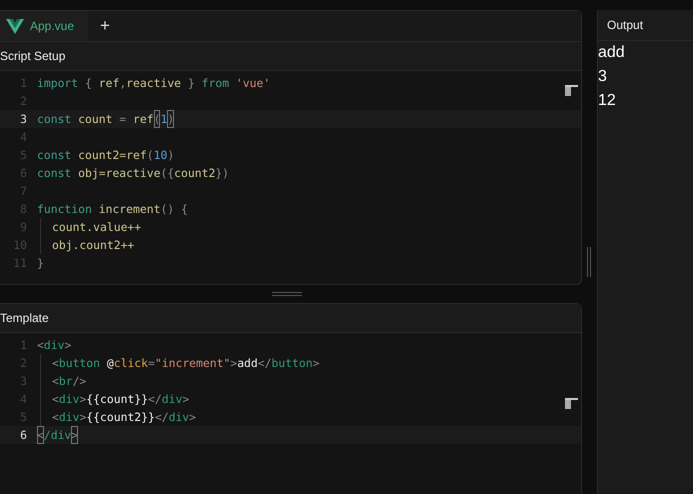 The width and height of the screenshot is (693, 494). I want to click on code-line: count.value++, so click(91, 227).